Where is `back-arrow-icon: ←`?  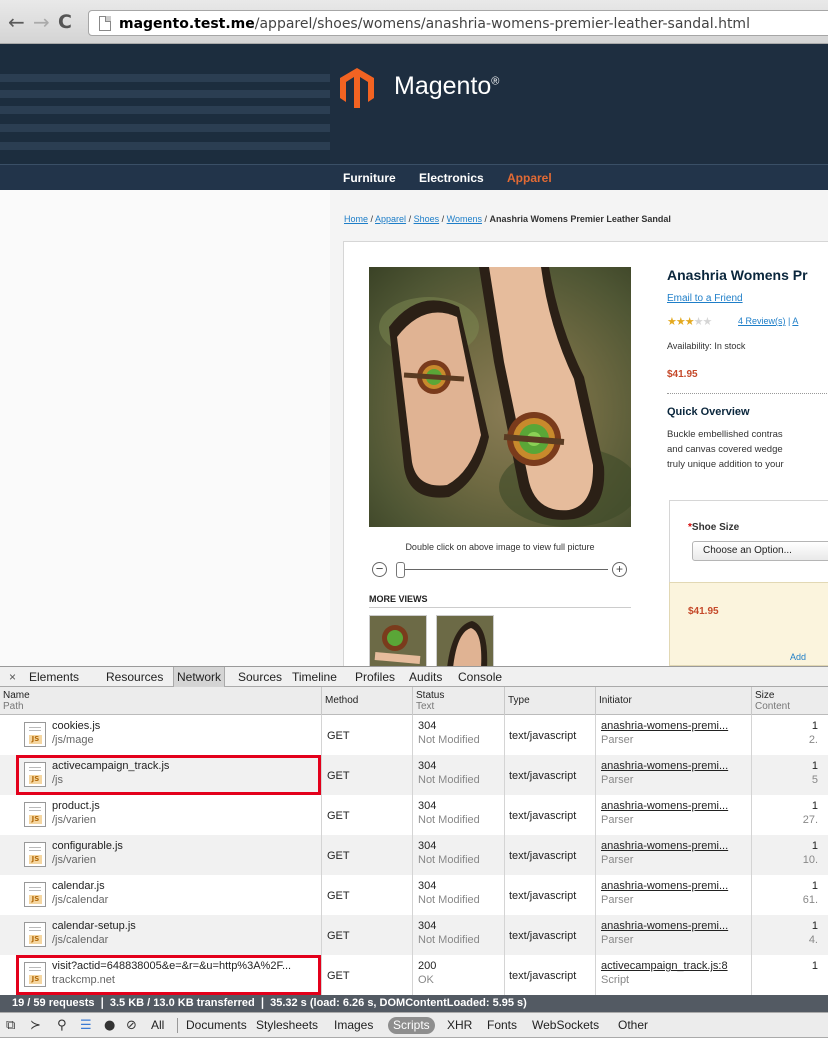
back-arrow-icon: ← is located at coordinates (16, 22).